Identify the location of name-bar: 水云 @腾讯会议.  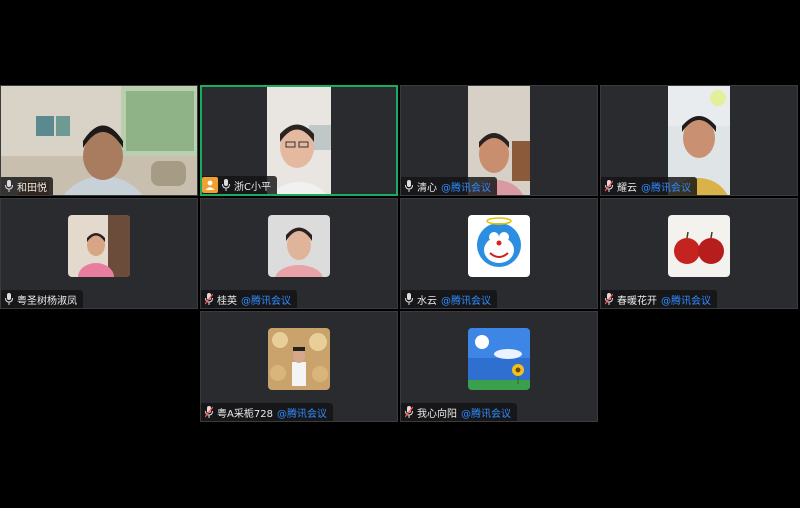
(449, 299).